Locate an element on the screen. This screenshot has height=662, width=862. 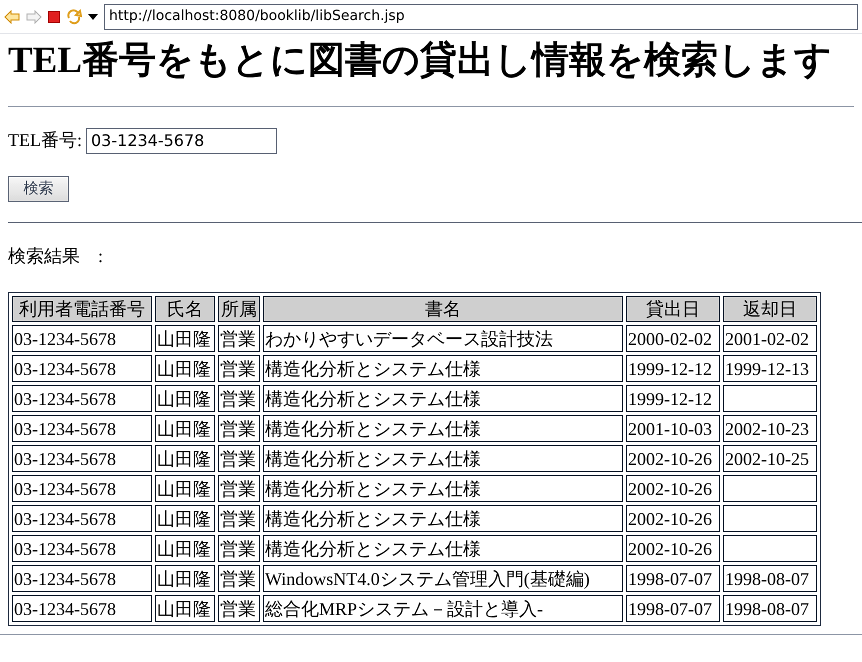
forward-icon is located at coordinates (34, 17).